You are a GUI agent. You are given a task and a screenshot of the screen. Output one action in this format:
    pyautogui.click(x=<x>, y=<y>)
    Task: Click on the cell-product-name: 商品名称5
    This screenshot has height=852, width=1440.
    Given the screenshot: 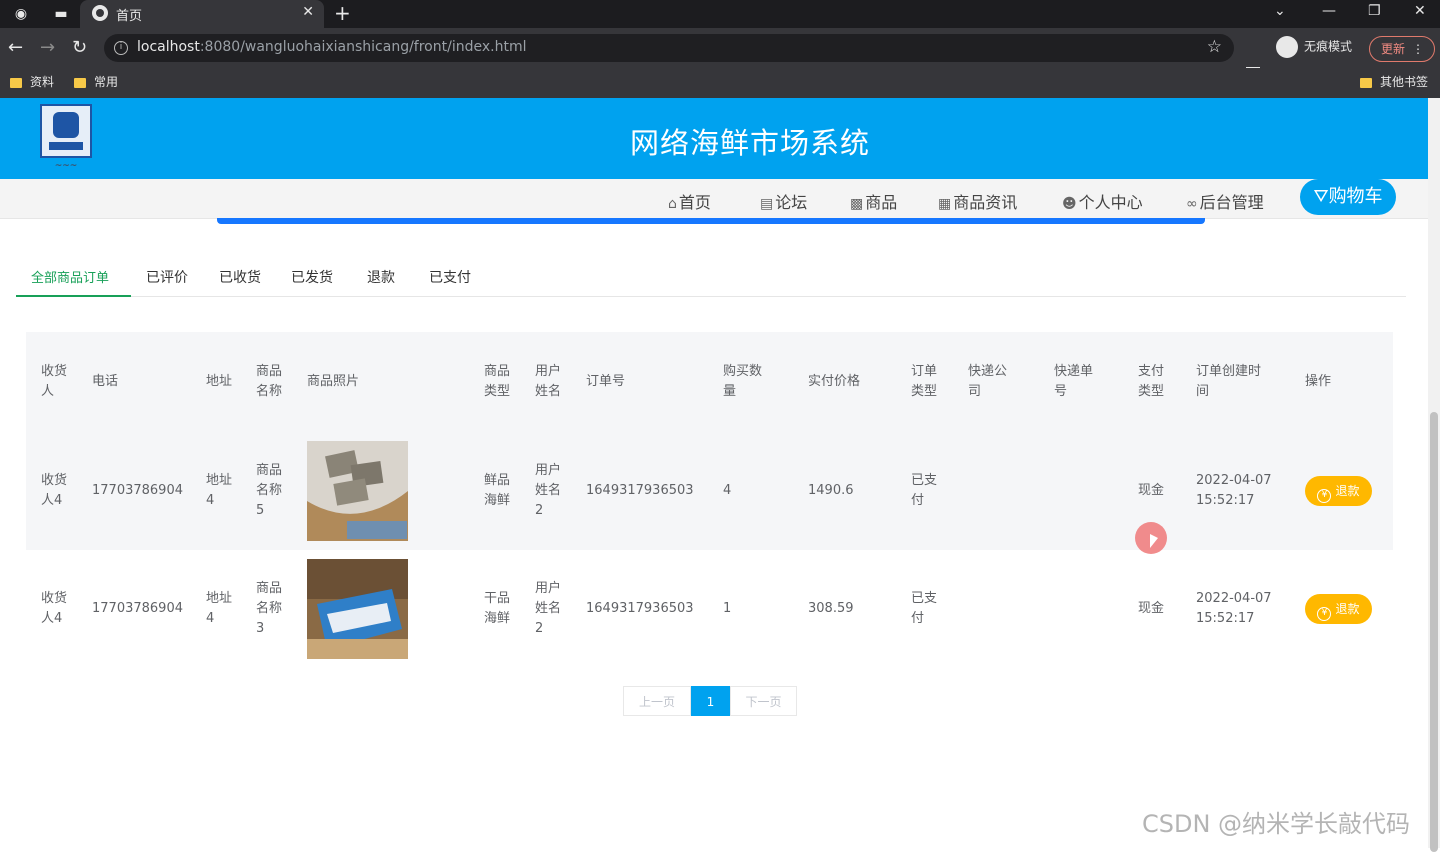 What is the action you would take?
    pyautogui.click(x=269, y=490)
    